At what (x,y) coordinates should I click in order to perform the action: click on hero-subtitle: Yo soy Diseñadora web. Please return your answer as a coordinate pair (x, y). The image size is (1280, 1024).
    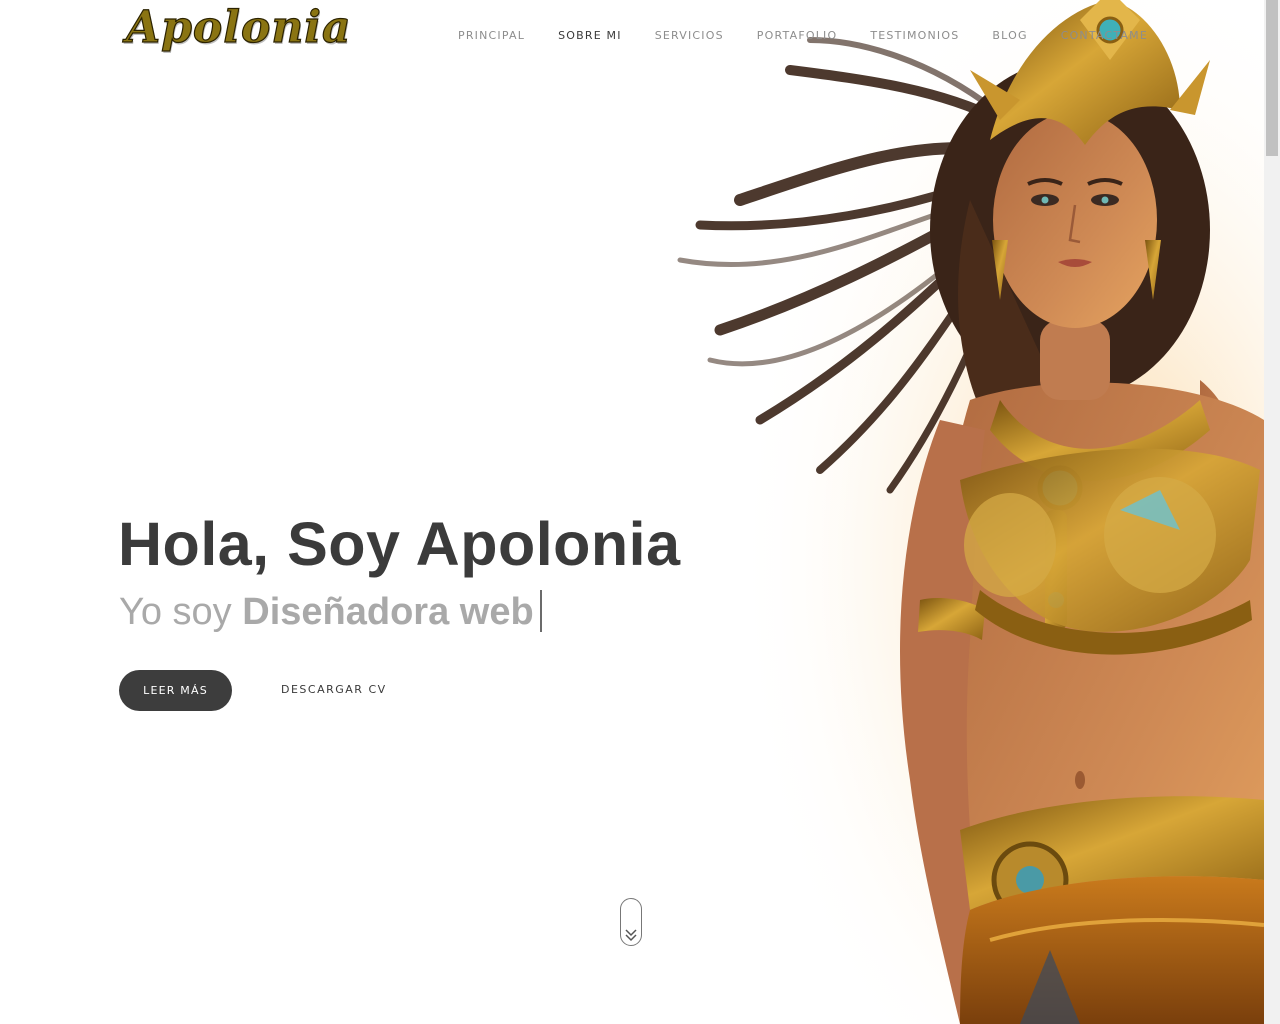
    Looking at the image, I should click on (330, 612).